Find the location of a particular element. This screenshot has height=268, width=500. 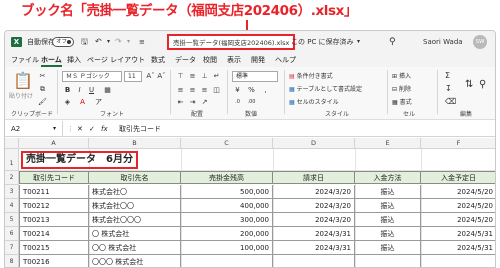

row-header: 6 is located at coordinates (12, 234).